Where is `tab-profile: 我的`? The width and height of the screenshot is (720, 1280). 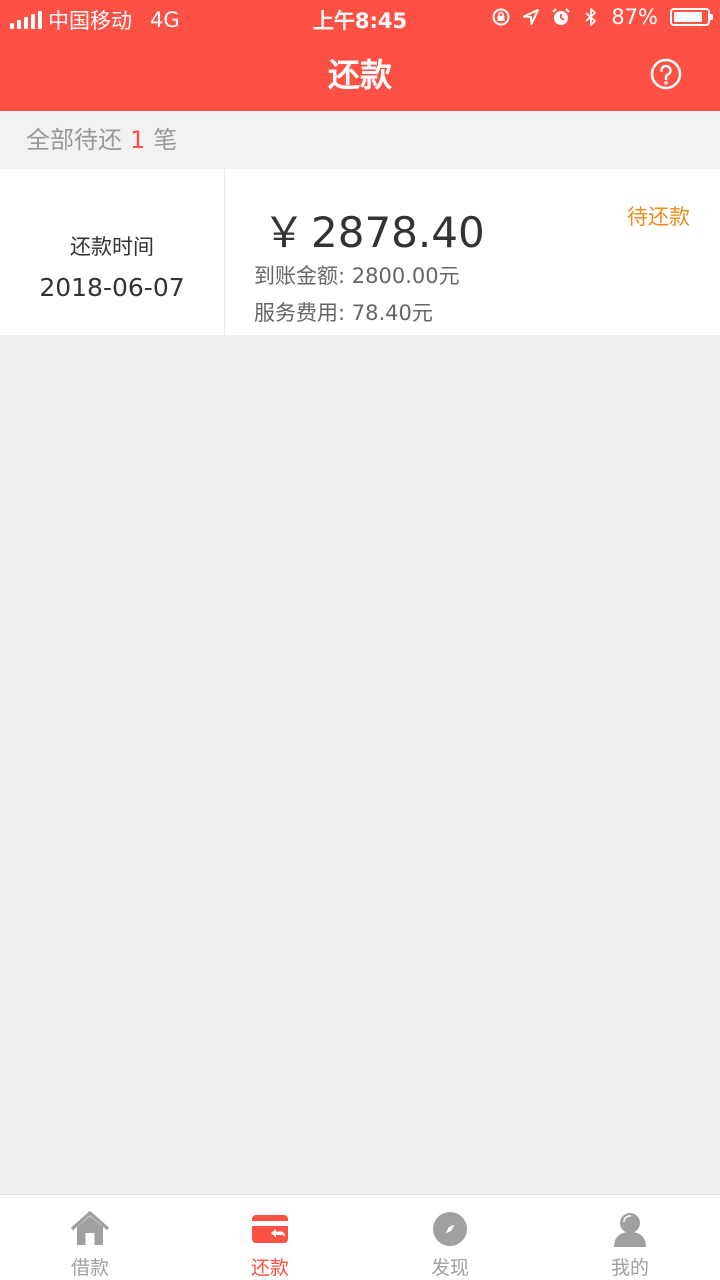 tab-profile: 我的 is located at coordinates (630, 1237).